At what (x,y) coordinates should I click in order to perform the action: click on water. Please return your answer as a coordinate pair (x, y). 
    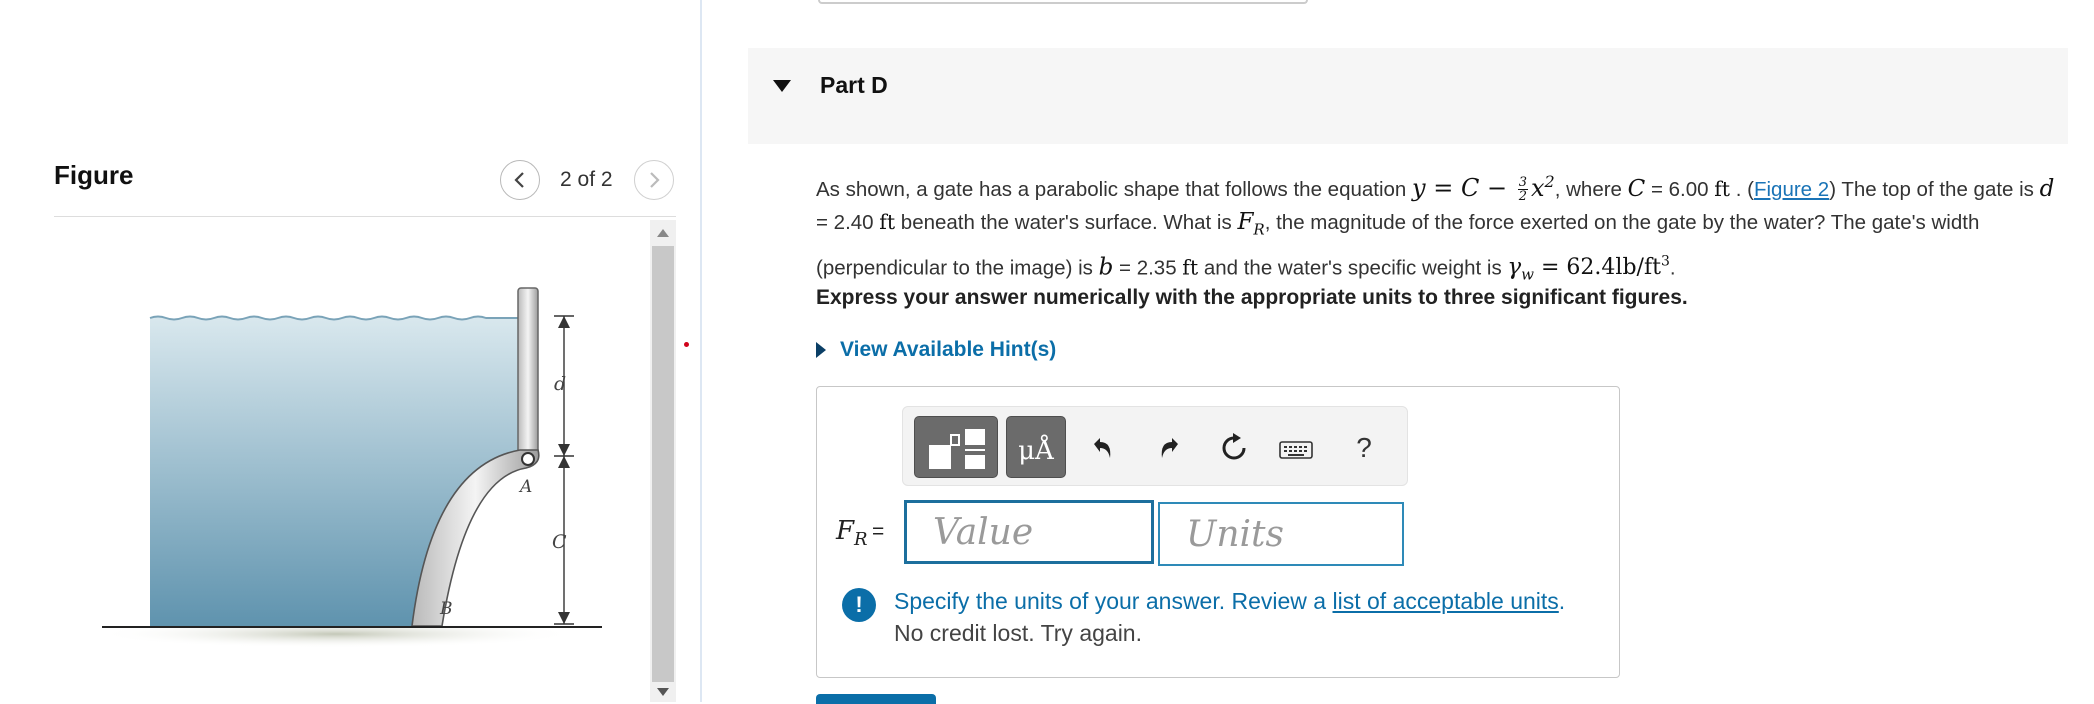
    Looking at the image, I should click on (335, 471).